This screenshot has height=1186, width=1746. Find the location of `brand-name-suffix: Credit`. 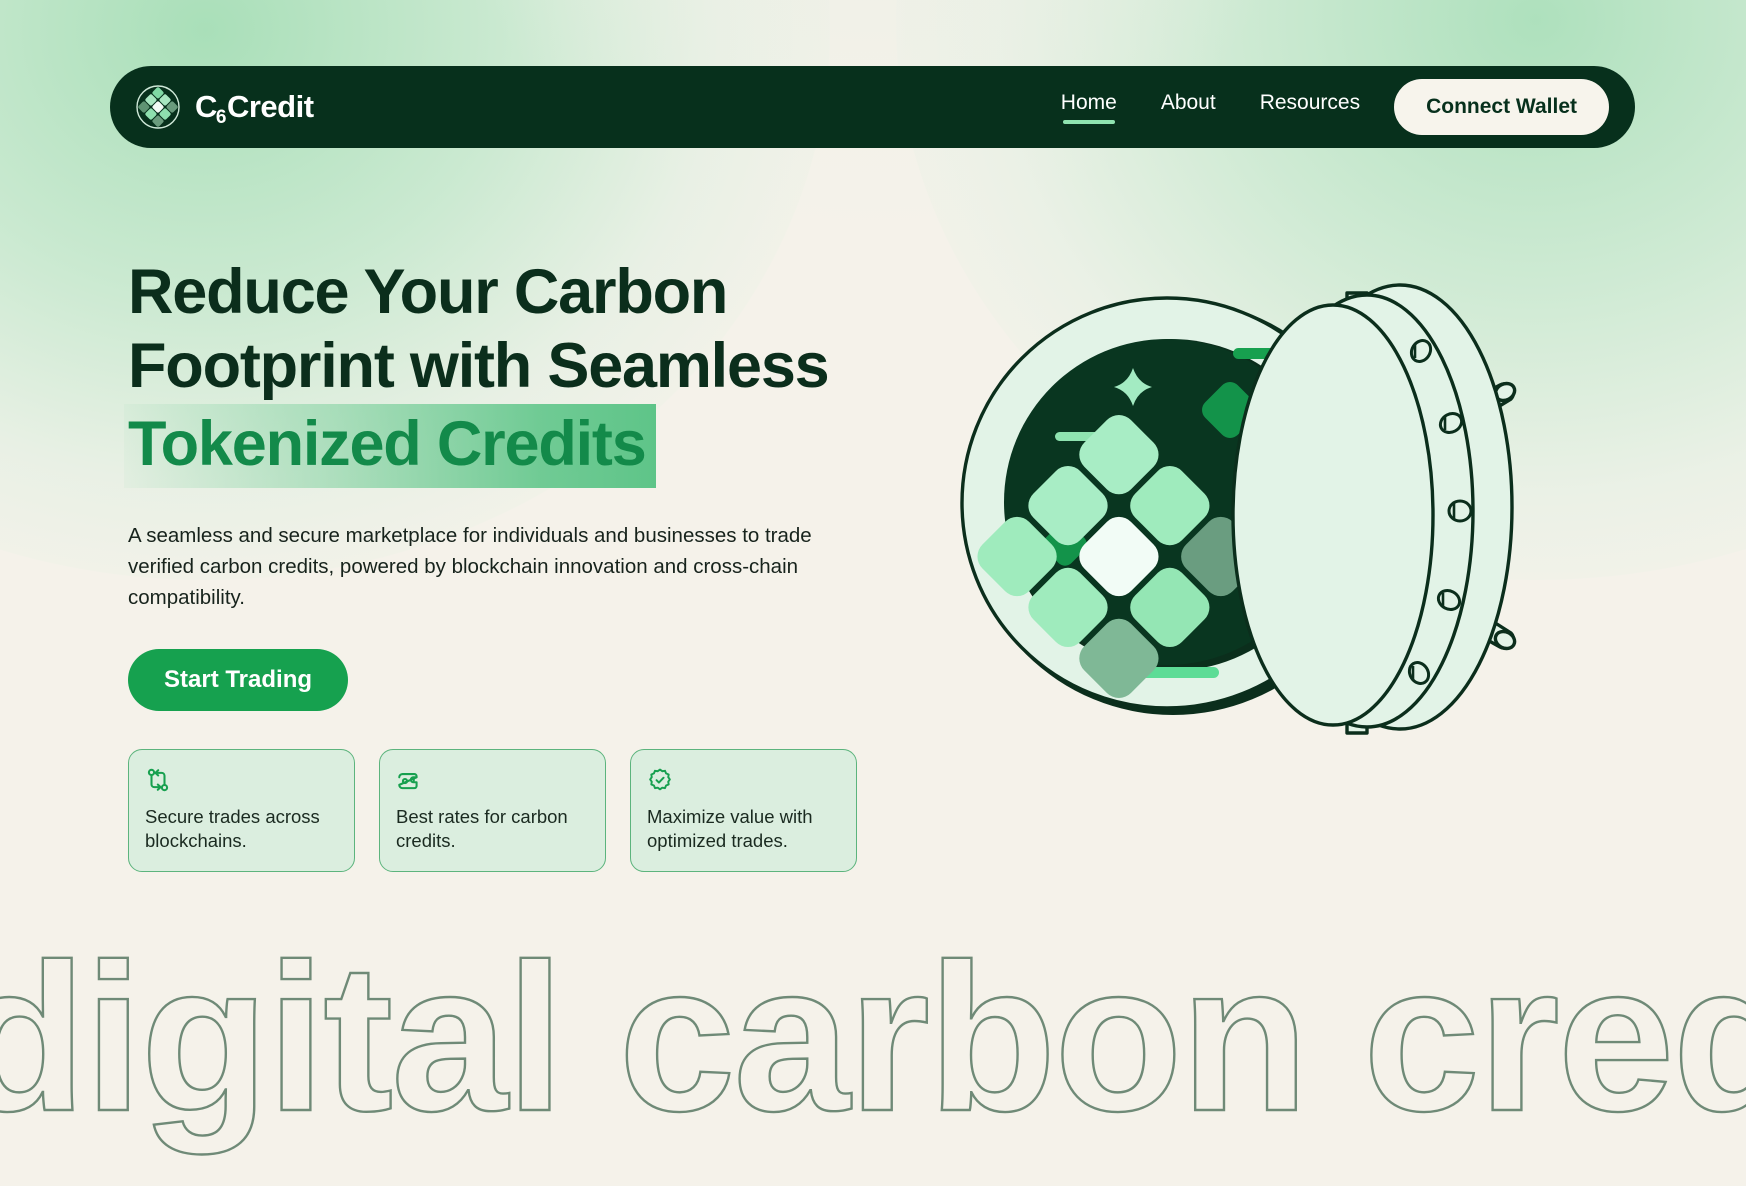

brand-name-suffix: Credit is located at coordinates (270, 106).